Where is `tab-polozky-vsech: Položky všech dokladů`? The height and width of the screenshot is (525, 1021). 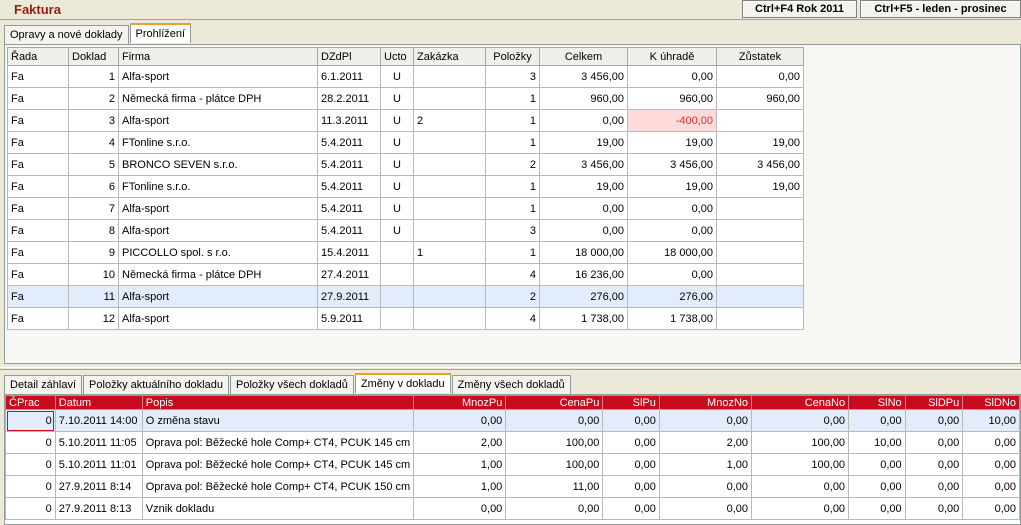 tab-polozky-vsech: Položky všech dokladů is located at coordinates (291, 384).